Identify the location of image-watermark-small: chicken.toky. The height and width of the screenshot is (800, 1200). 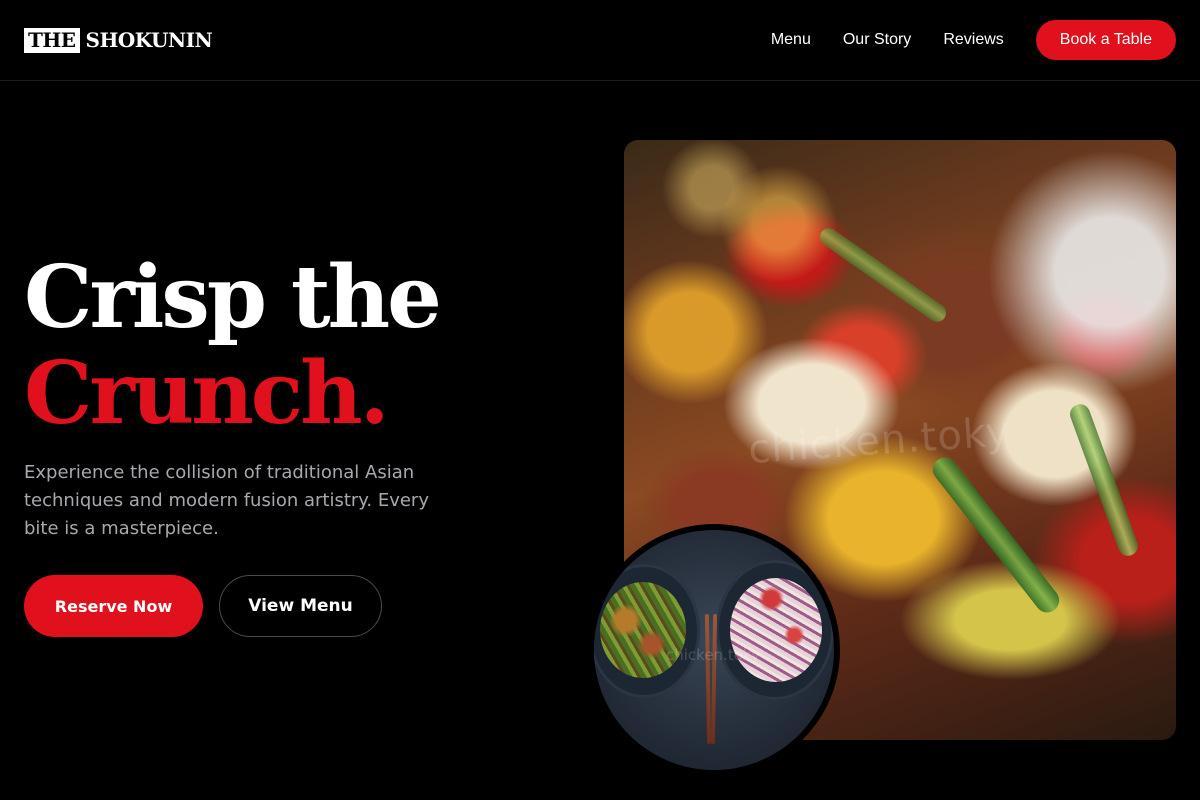
(713, 655).